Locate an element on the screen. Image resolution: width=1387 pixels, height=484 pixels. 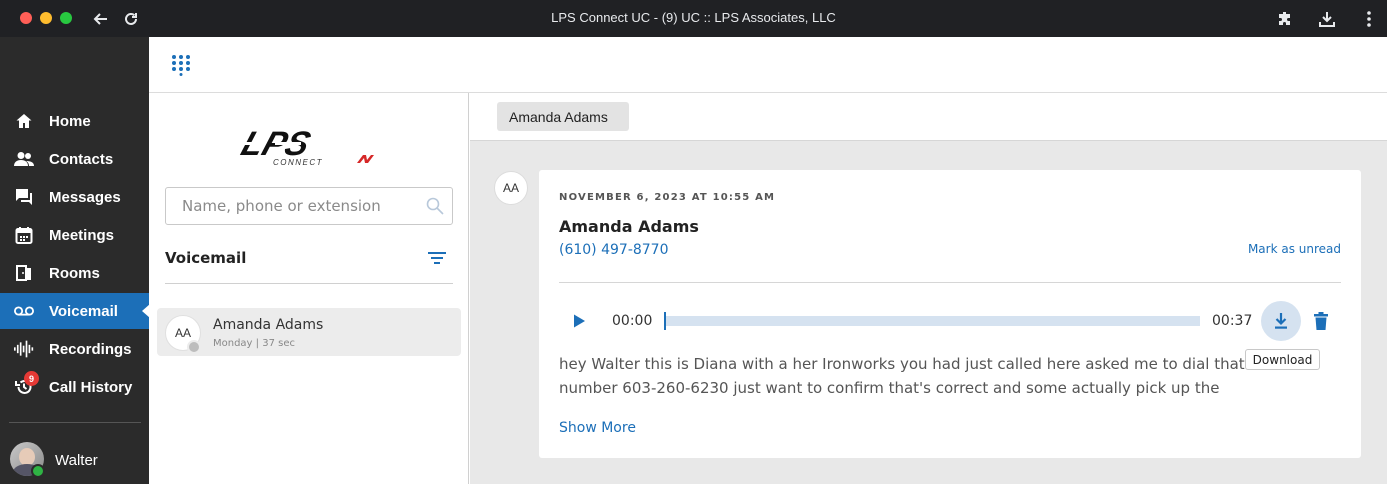
sidebar-divider is located at coordinates (75, 422).